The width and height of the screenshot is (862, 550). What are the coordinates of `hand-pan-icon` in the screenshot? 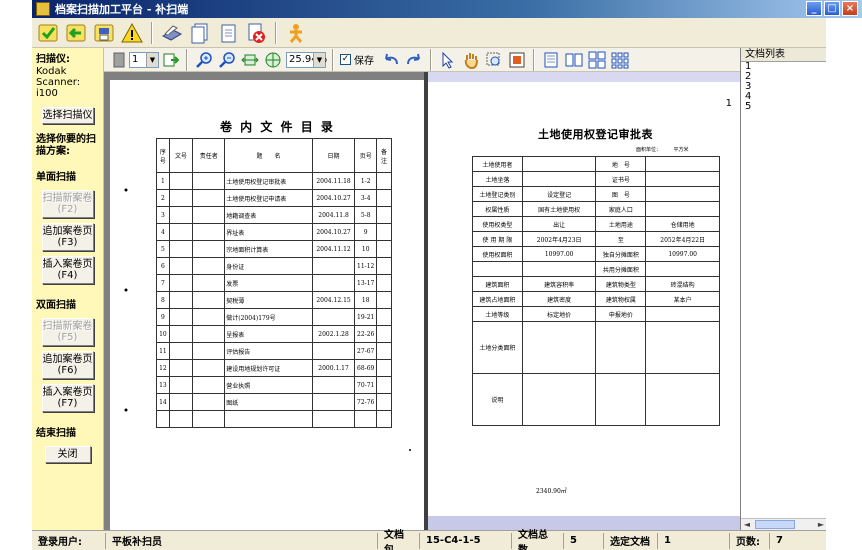 It's located at (471, 60).